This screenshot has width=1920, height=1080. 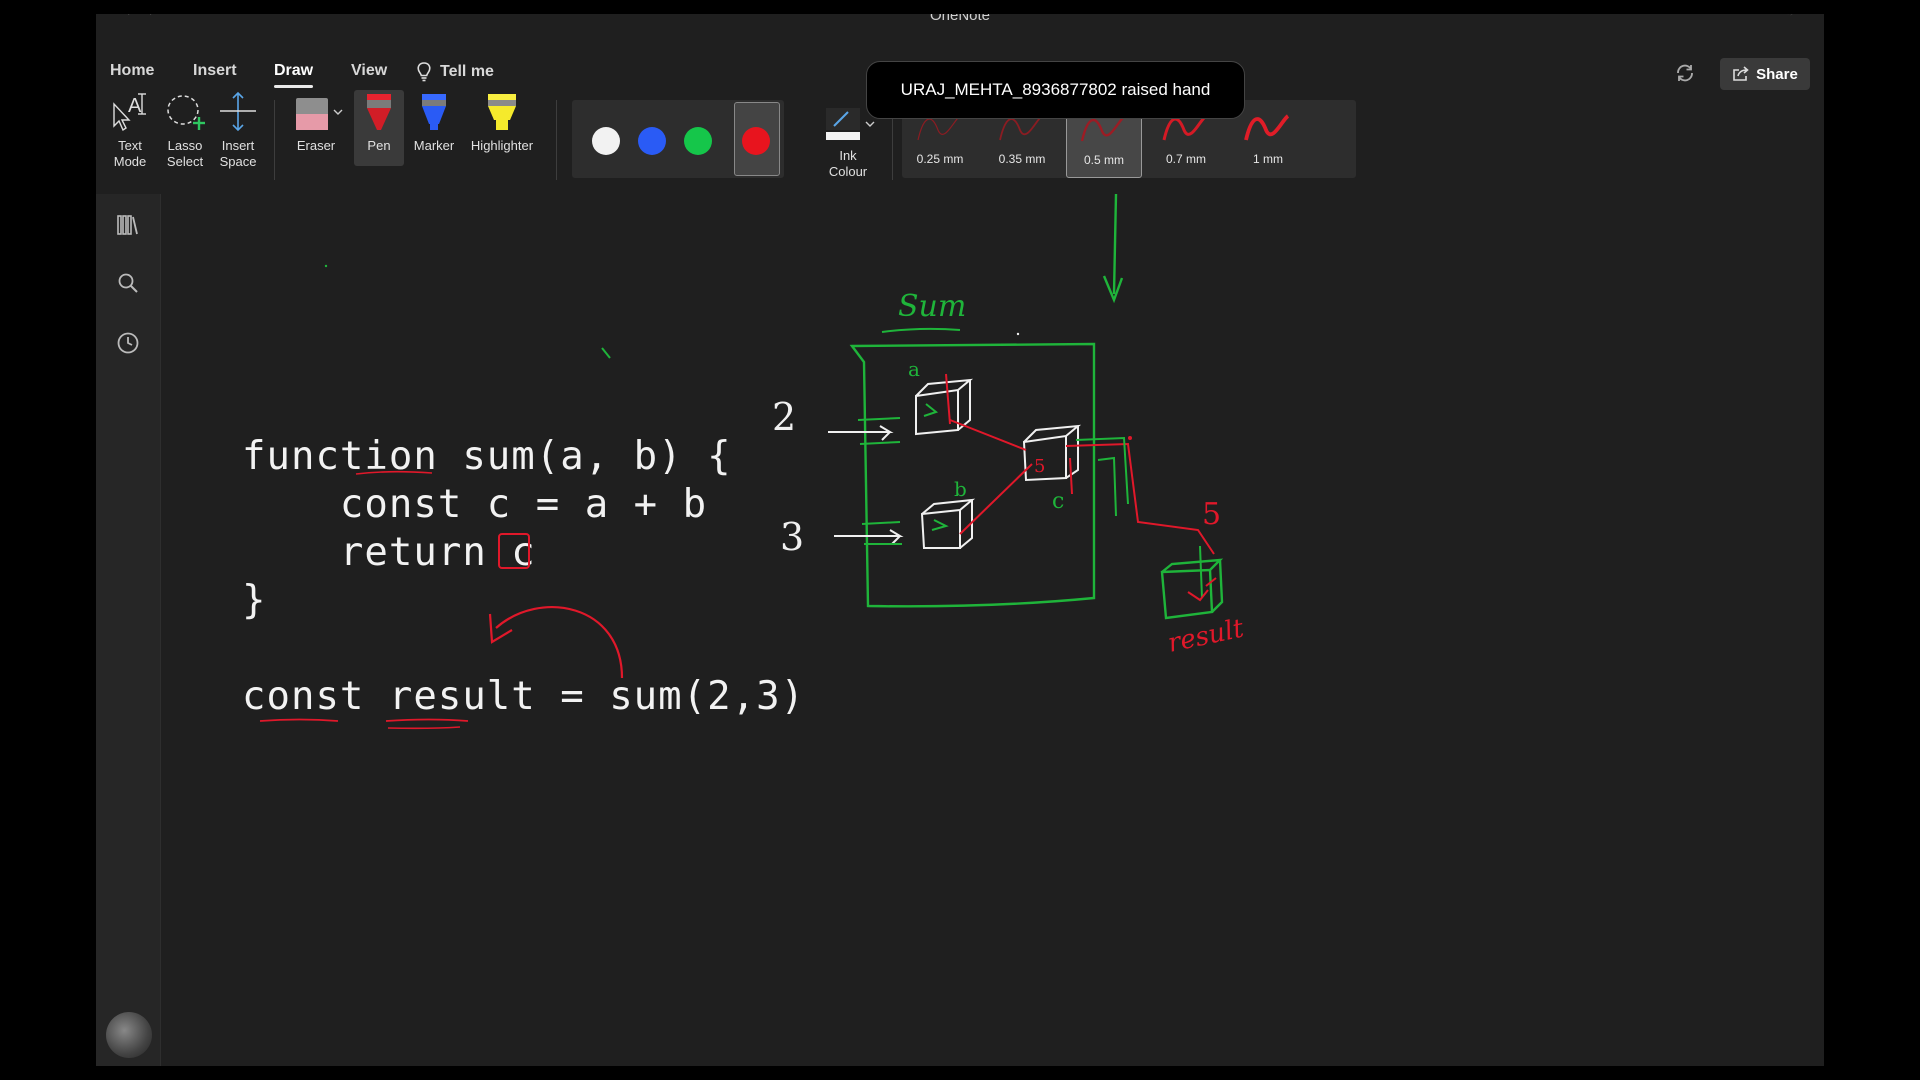 I want to click on title-bar: ↗ ↖ OneNote ◓, so click(x=960, y=23).